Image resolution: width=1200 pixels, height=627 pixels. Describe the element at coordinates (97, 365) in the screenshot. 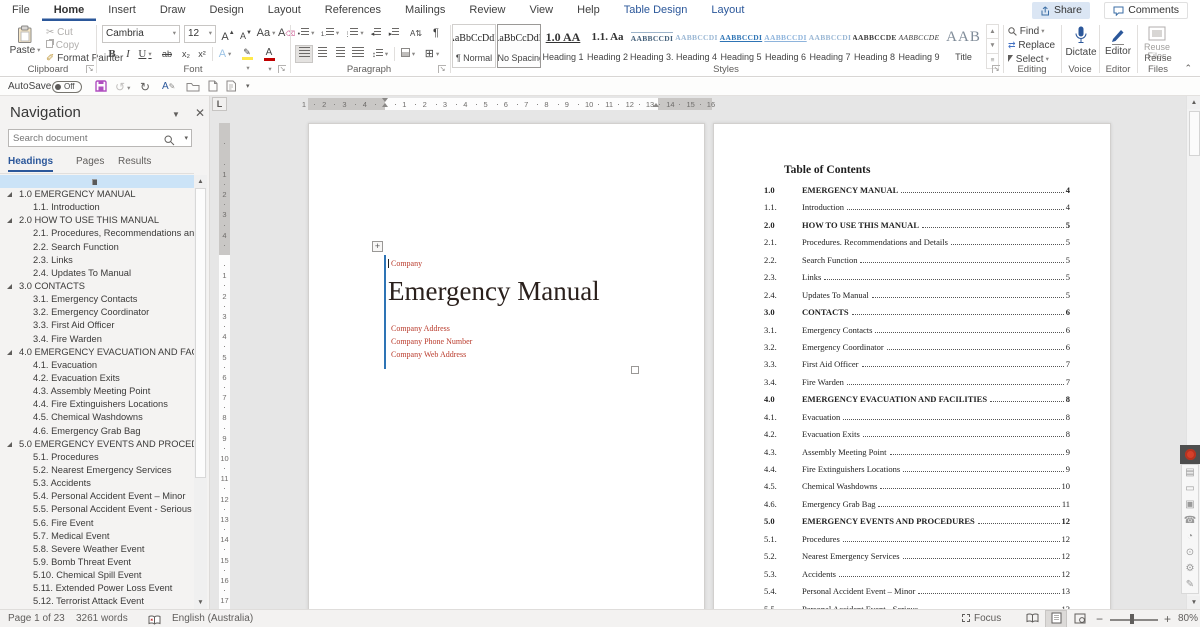

I see `nav-item: 4.1. Evacuation` at that location.